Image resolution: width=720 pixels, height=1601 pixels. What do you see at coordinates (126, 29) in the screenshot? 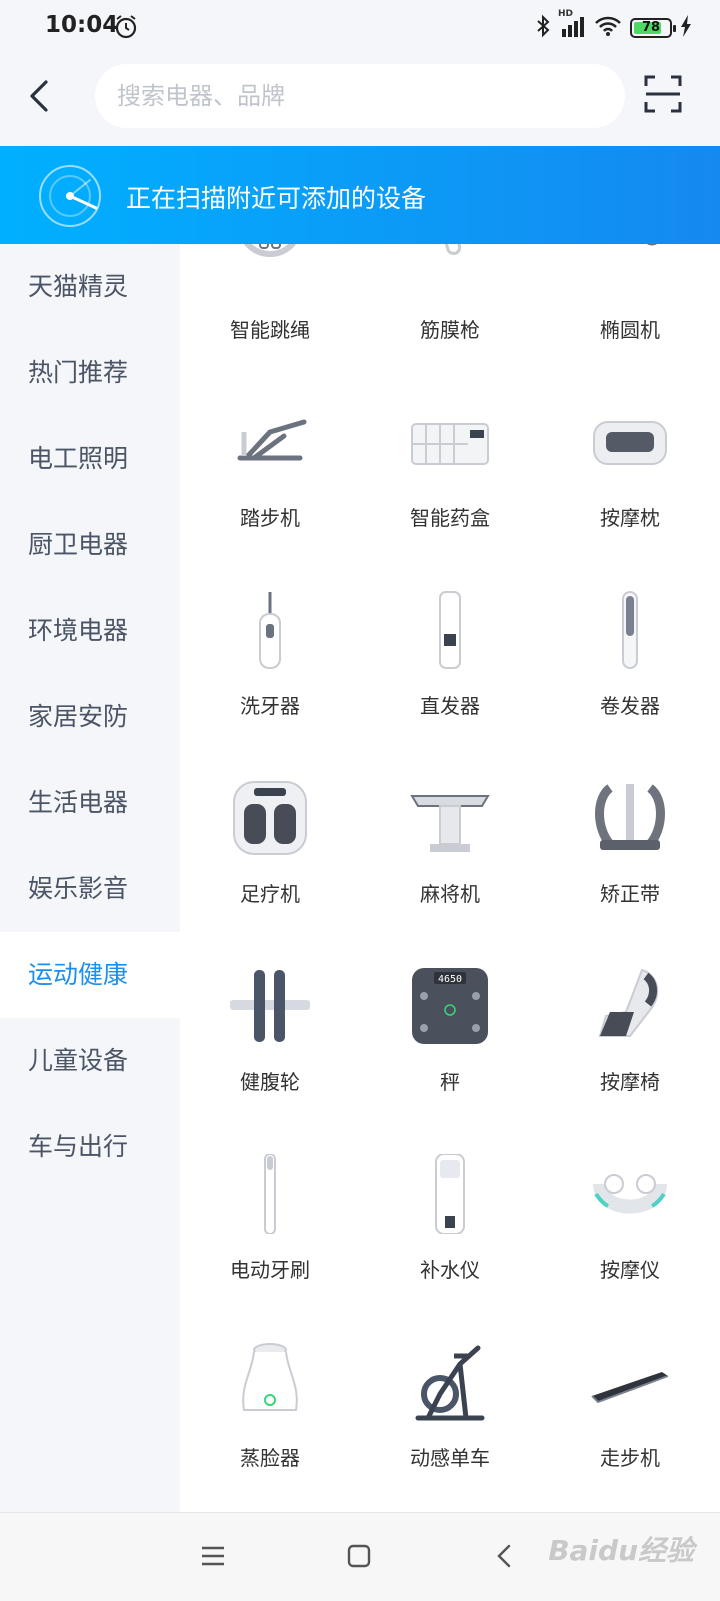
I see `alarm-icon` at bounding box center [126, 29].